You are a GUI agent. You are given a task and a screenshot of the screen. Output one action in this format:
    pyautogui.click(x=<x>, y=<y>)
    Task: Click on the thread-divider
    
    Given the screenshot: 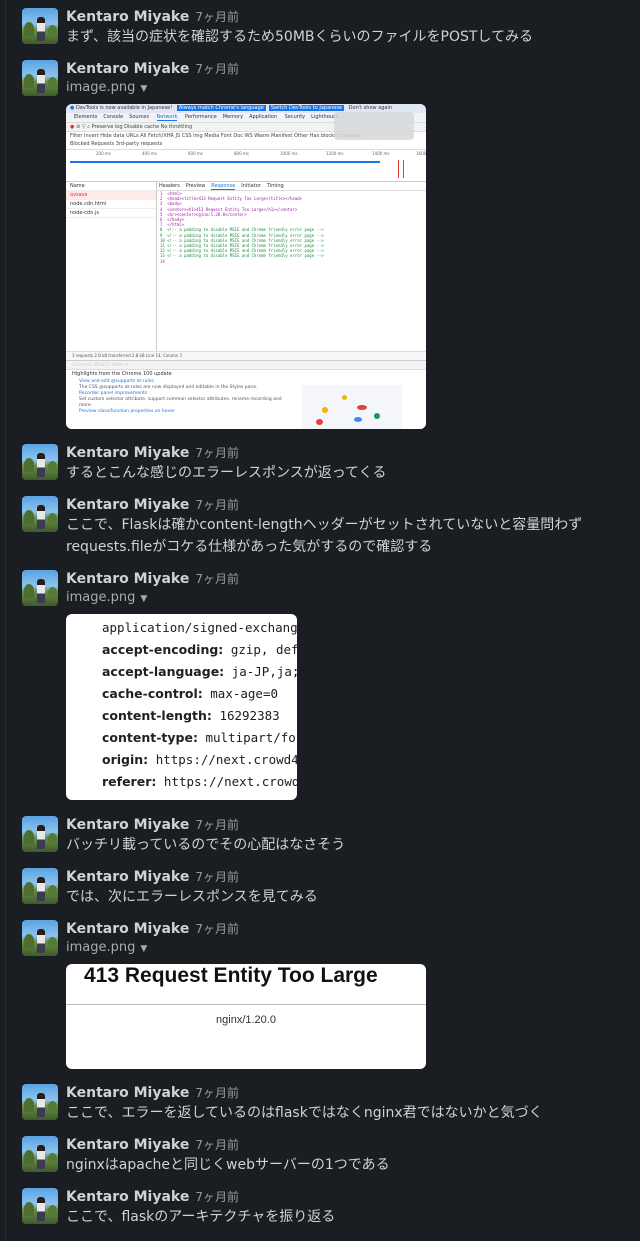 What is the action you would take?
    pyautogui.click(x=5, y=620)
    